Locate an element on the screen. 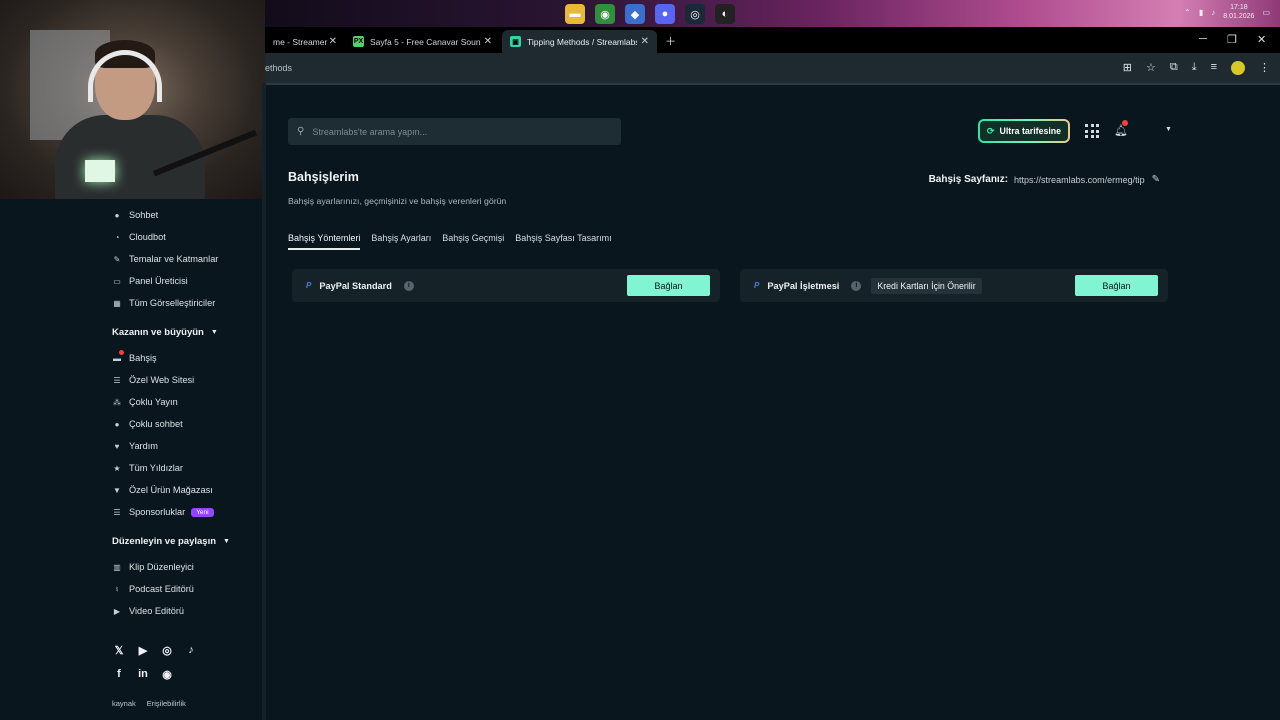 The image size is (1280, 720). tab-title: Tipping Methods / Streamlabs is located at coordinates (582, 41).